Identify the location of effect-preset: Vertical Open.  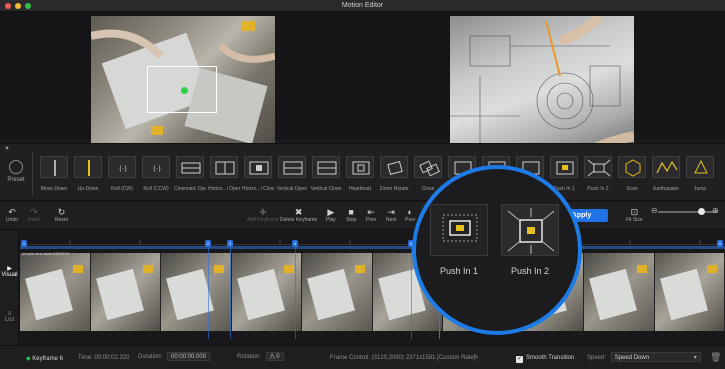
(292, 174).